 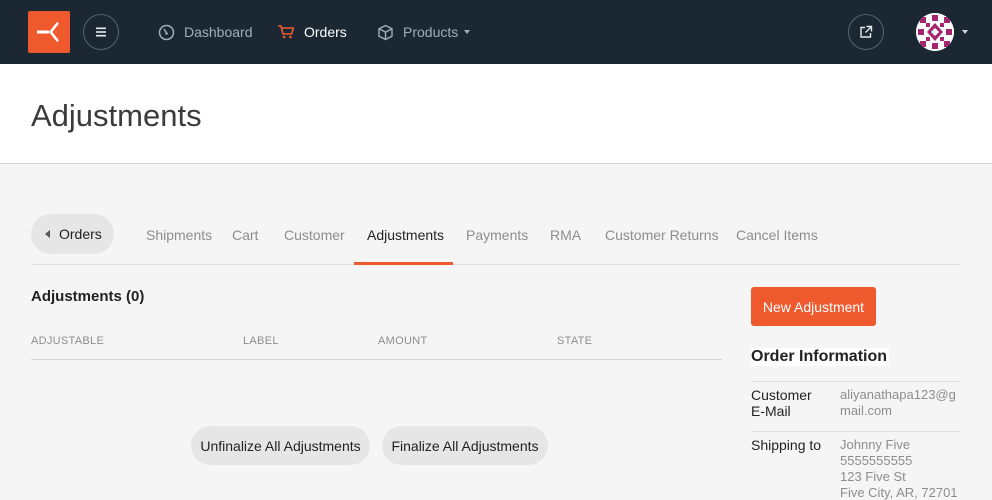 I want to click on nav-orders-label: Orders, so click(x=325, y=32).